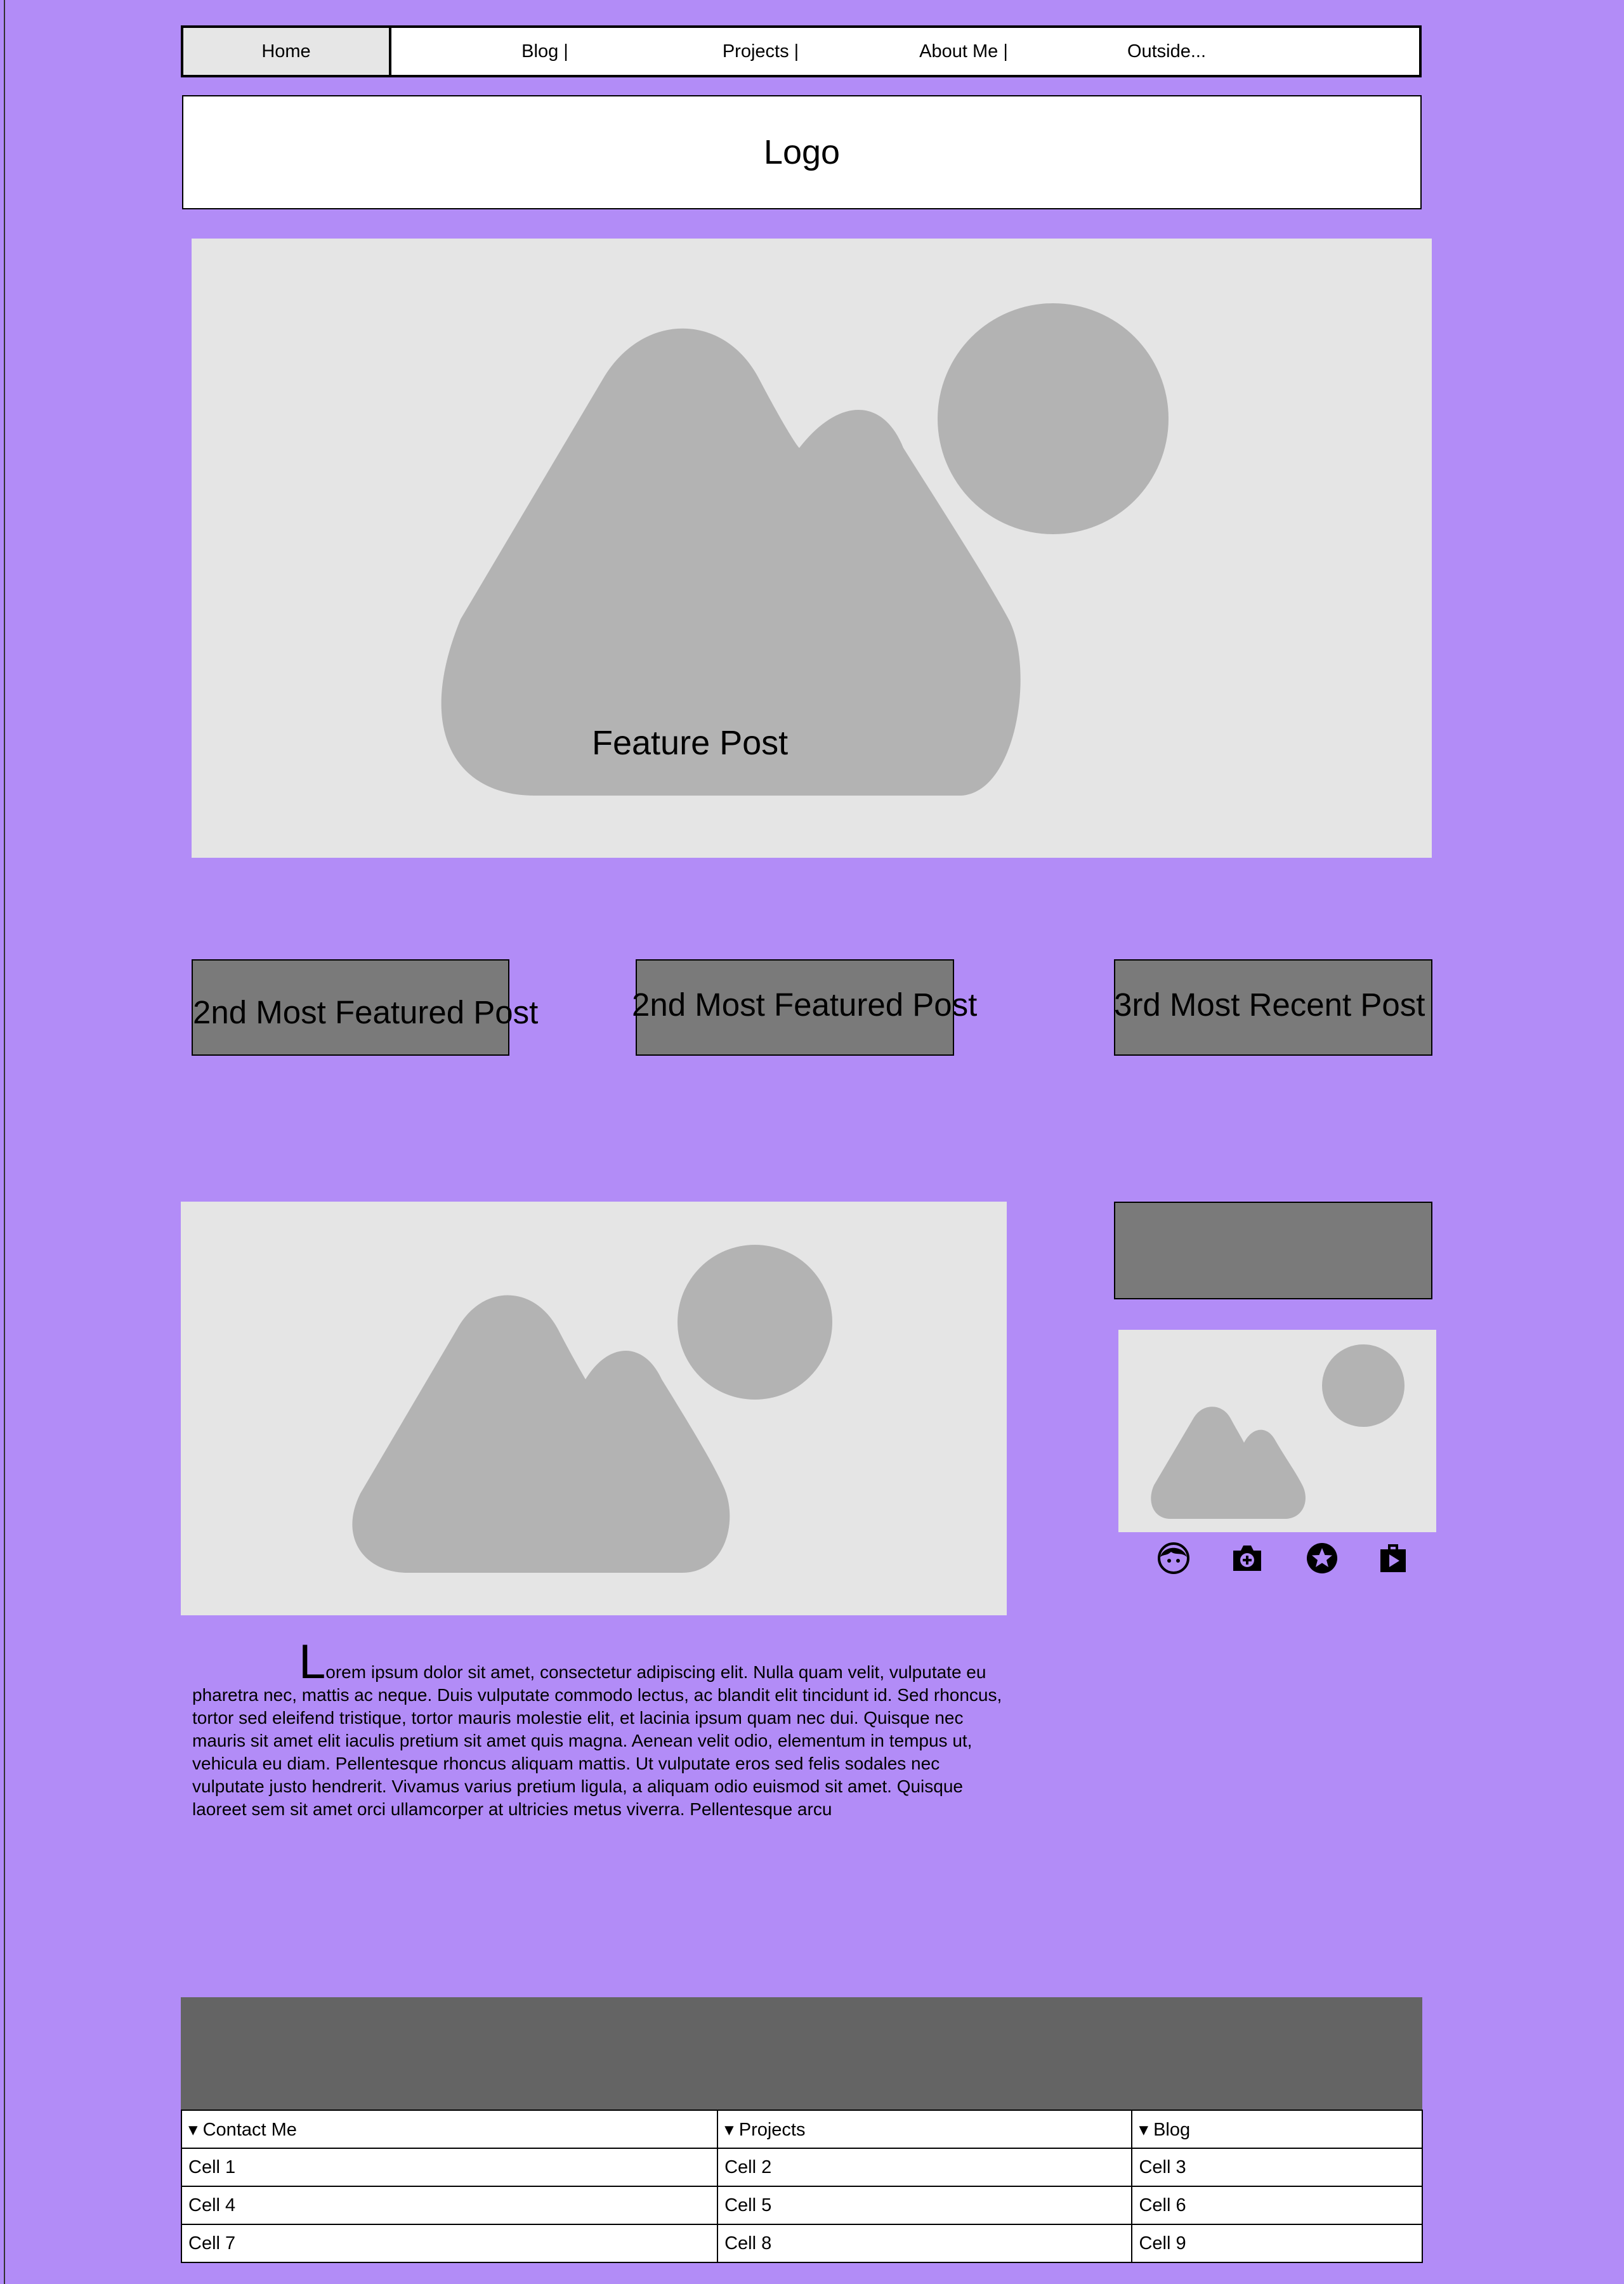  What do you see at coordinates (313, 1662) in the screenshot?
I see `article-dropcap: L` at bounding box center [313, 1662].